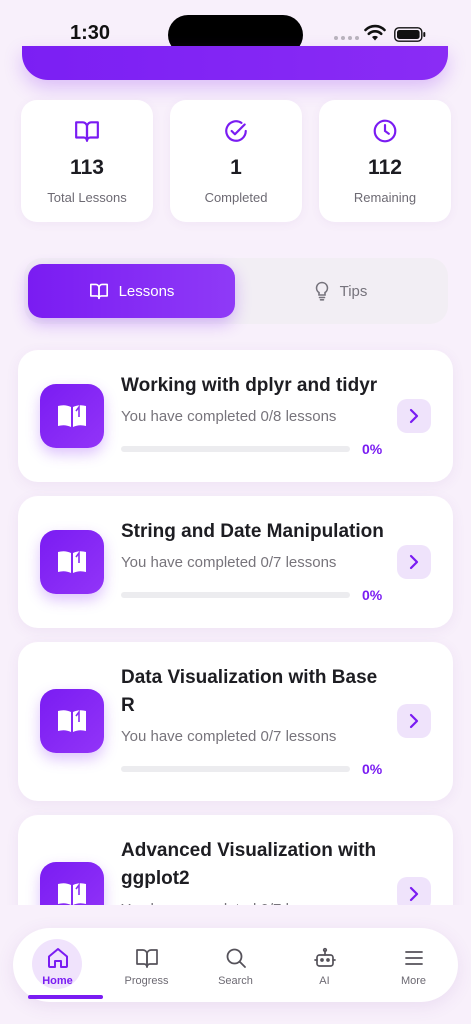 This screenshot has width=471, height=1024. Describe the element at coordinates (87, 167) in the screenshot. I see `stat-value: 113` at that location.